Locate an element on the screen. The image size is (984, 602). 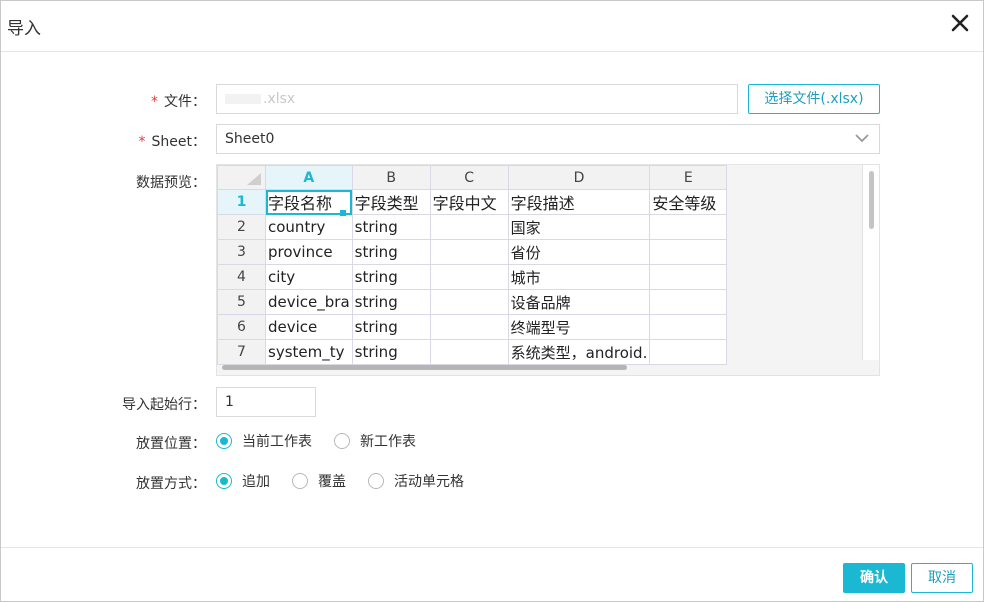
table-row: 3 province string 省份 is located at coordinates (472, 252).